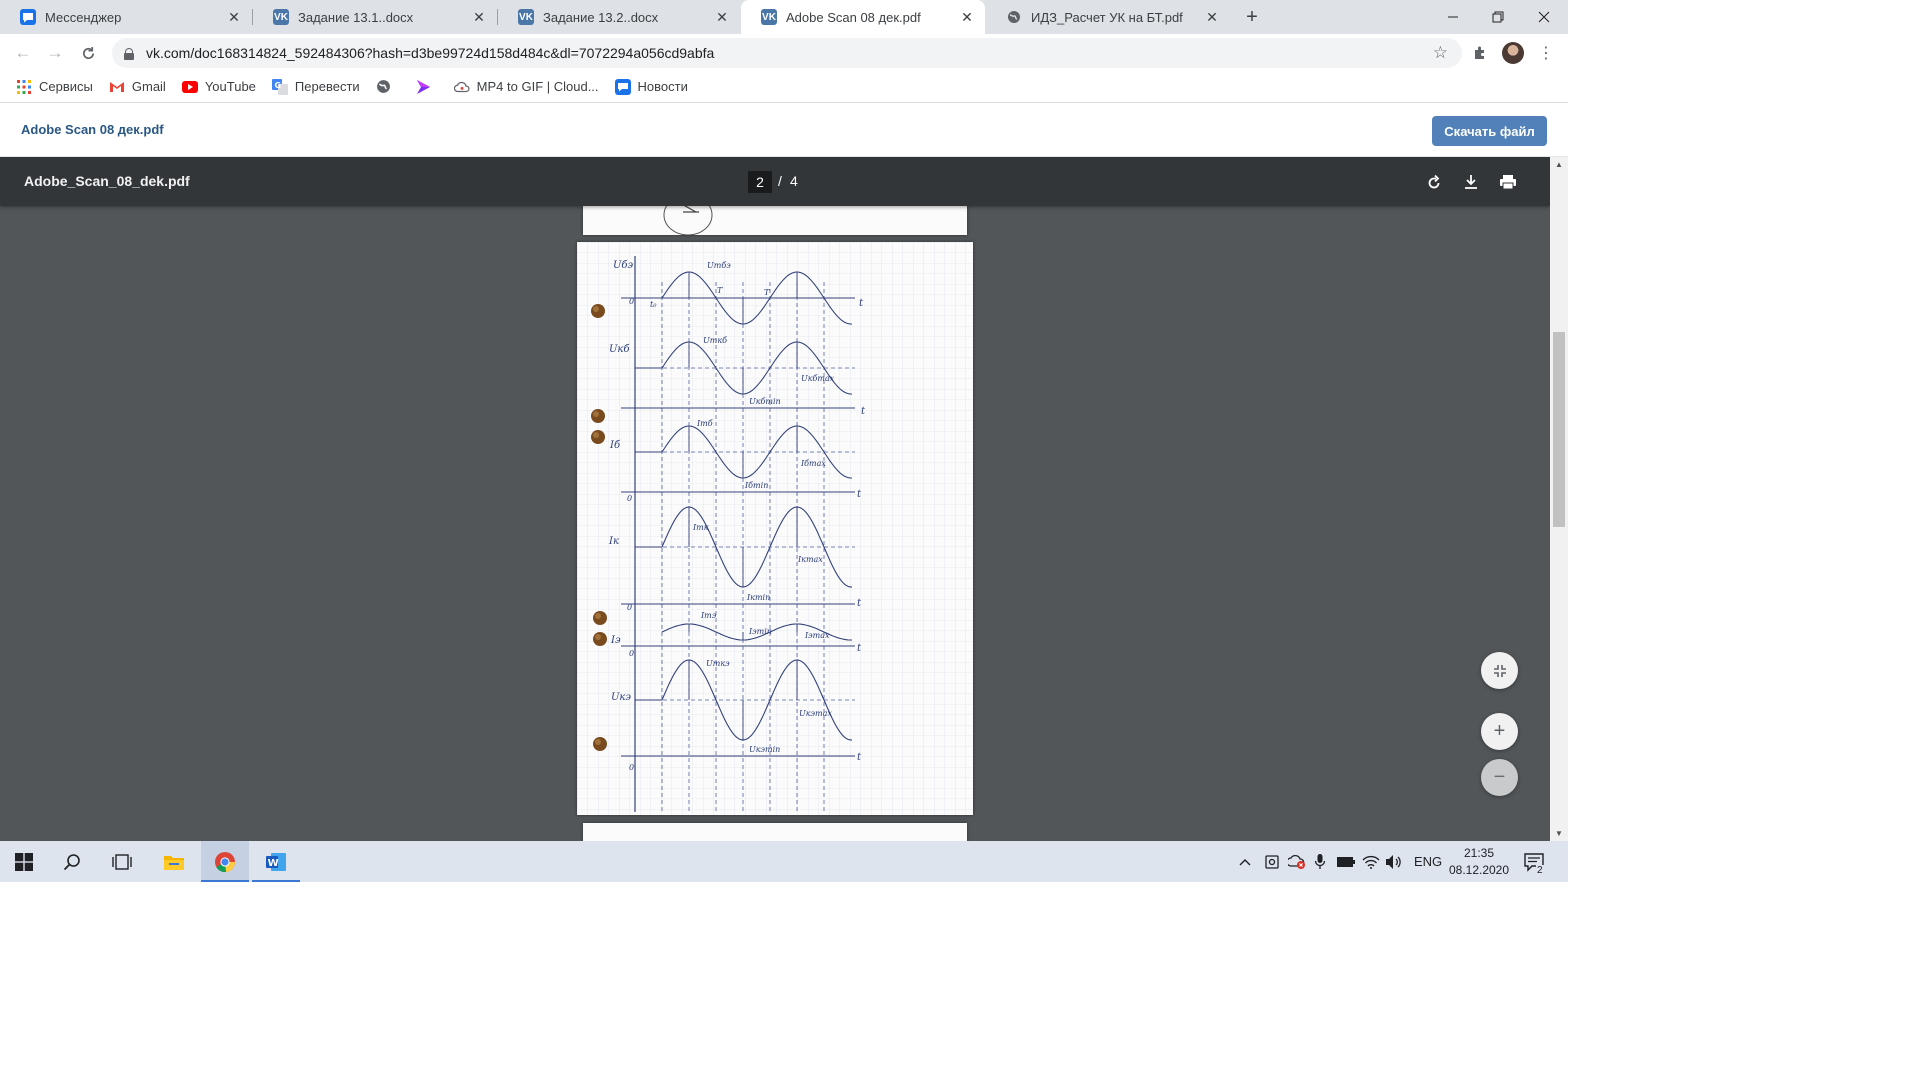 The width and height of the screenshot is (1920, 1080). What do you see at coordinates (1245, 861) in the screenshot?
I see `show-hidden-icons-chevron-icon` at bounding box center [1245, 861].